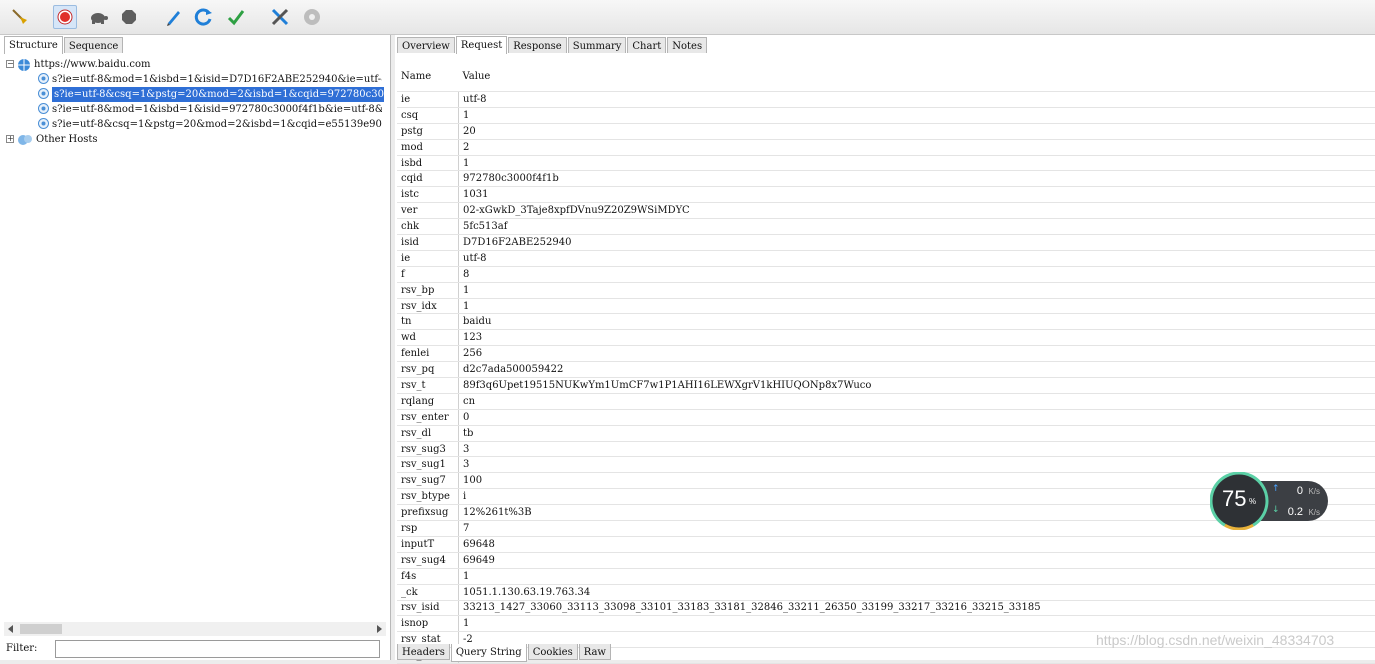 This screenshot has height=664, width=1375. Describe the element at coordinates (886, 449) in the screenshot. I see `table-row: rsv_sug33` at that location.